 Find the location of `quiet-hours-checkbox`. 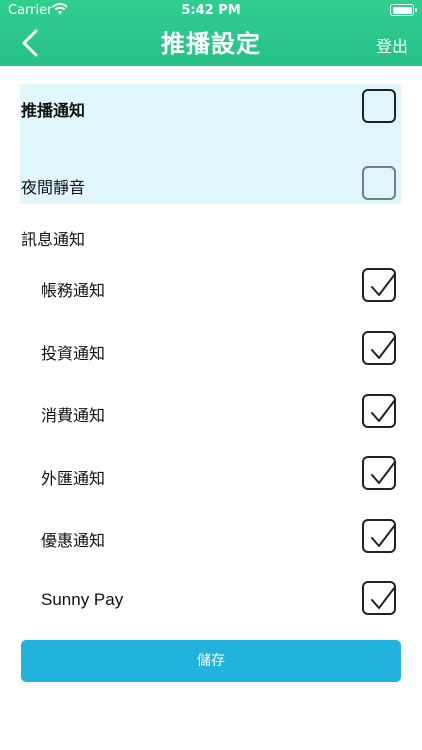

quiet-hours-checkbox is located at coordinates (379, 183).